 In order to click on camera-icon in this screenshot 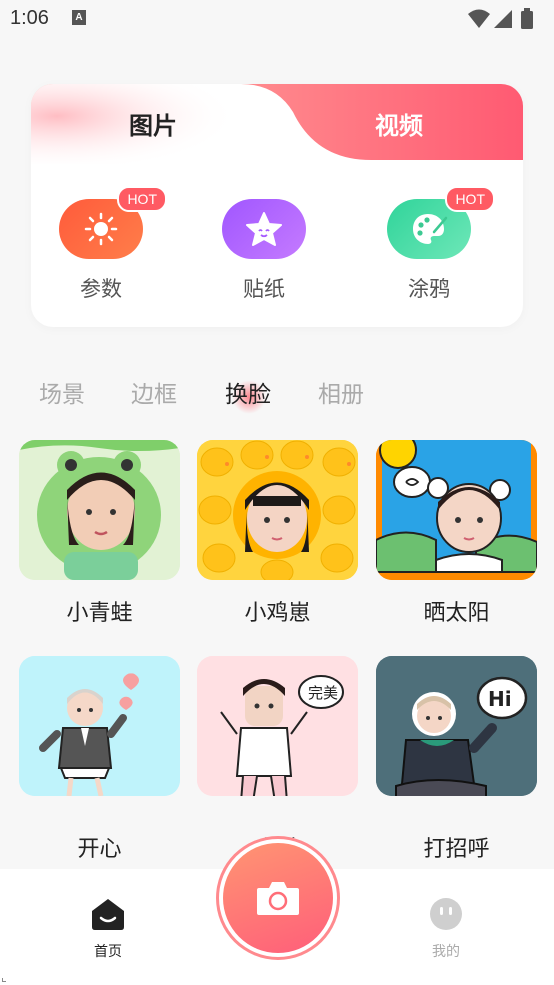, I will do `click(278, 898)`.